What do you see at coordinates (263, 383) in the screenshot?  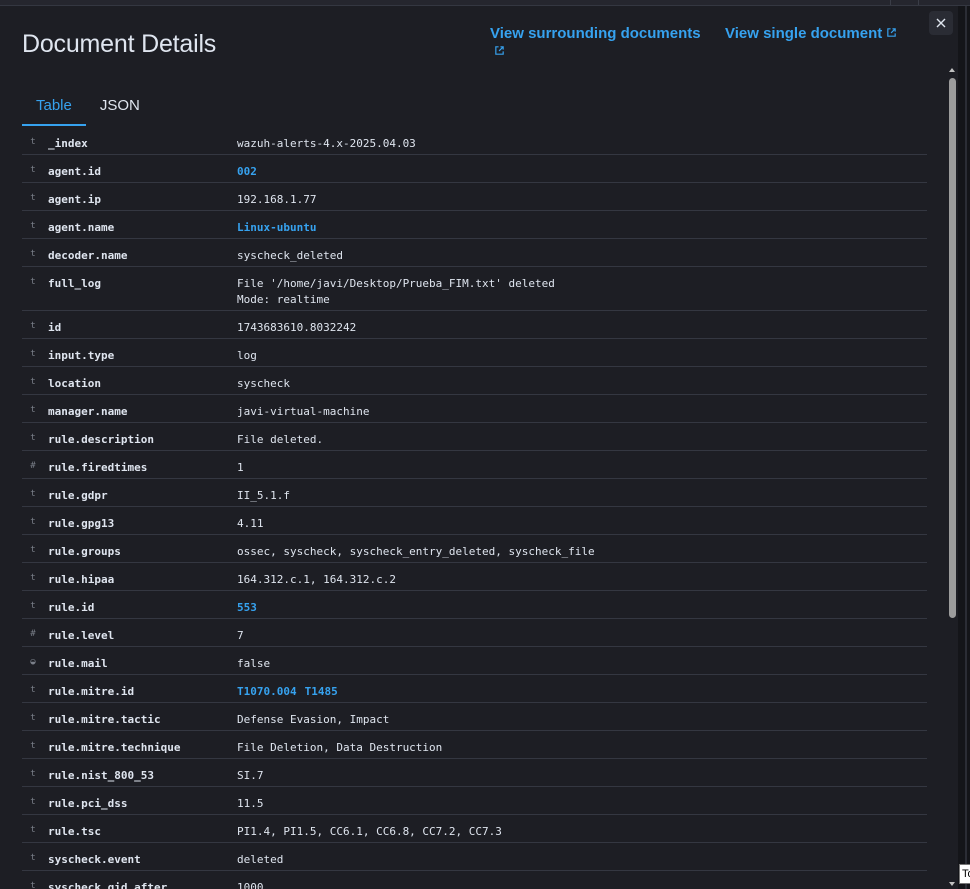 I see `field-value: syscheck` at bounding box center [263, 383].